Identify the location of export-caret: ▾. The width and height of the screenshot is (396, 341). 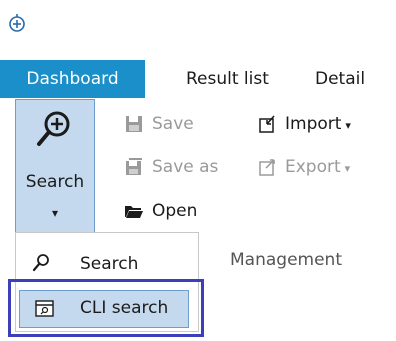
(347, 168).